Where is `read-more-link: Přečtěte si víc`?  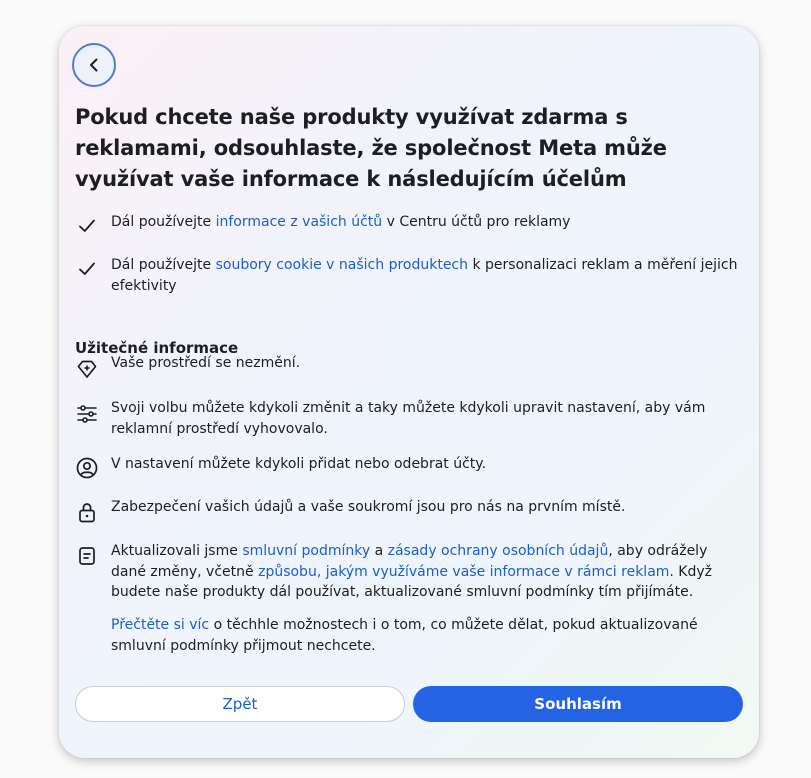
read-more-link: Přečtěte si víc is located at coordinates (160, 625).